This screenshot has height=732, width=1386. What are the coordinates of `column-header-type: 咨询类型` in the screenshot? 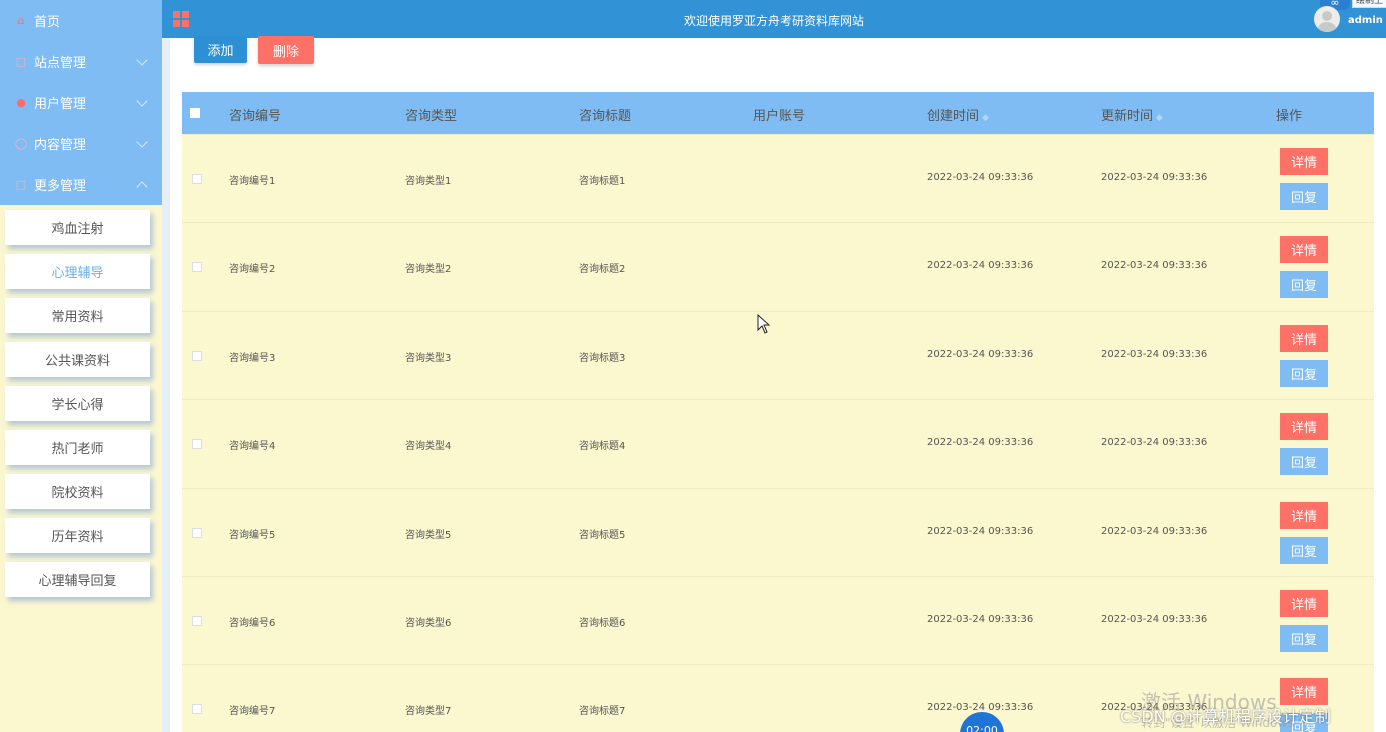 It's located at (431, 116).